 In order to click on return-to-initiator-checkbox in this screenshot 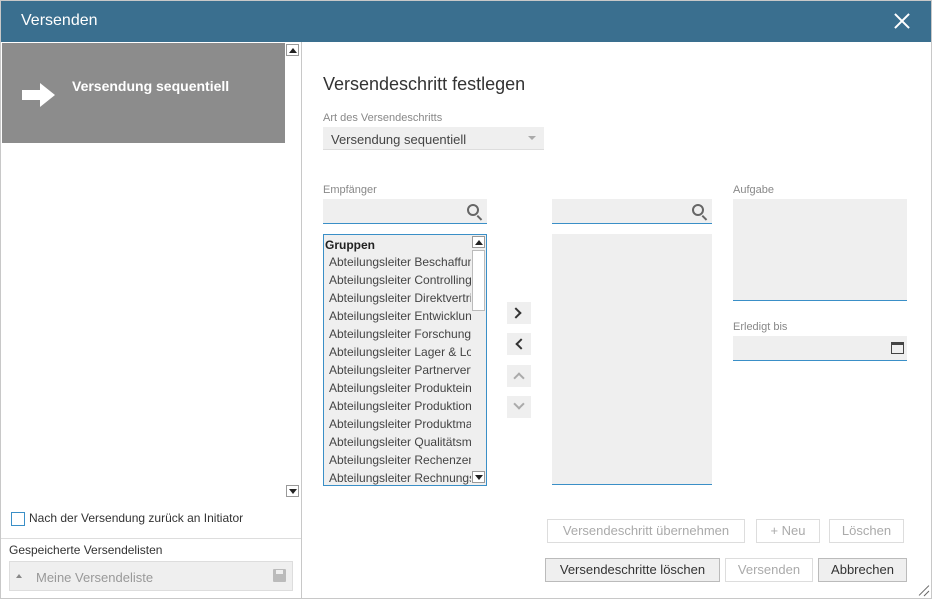, I will do `click(18, 518)`.